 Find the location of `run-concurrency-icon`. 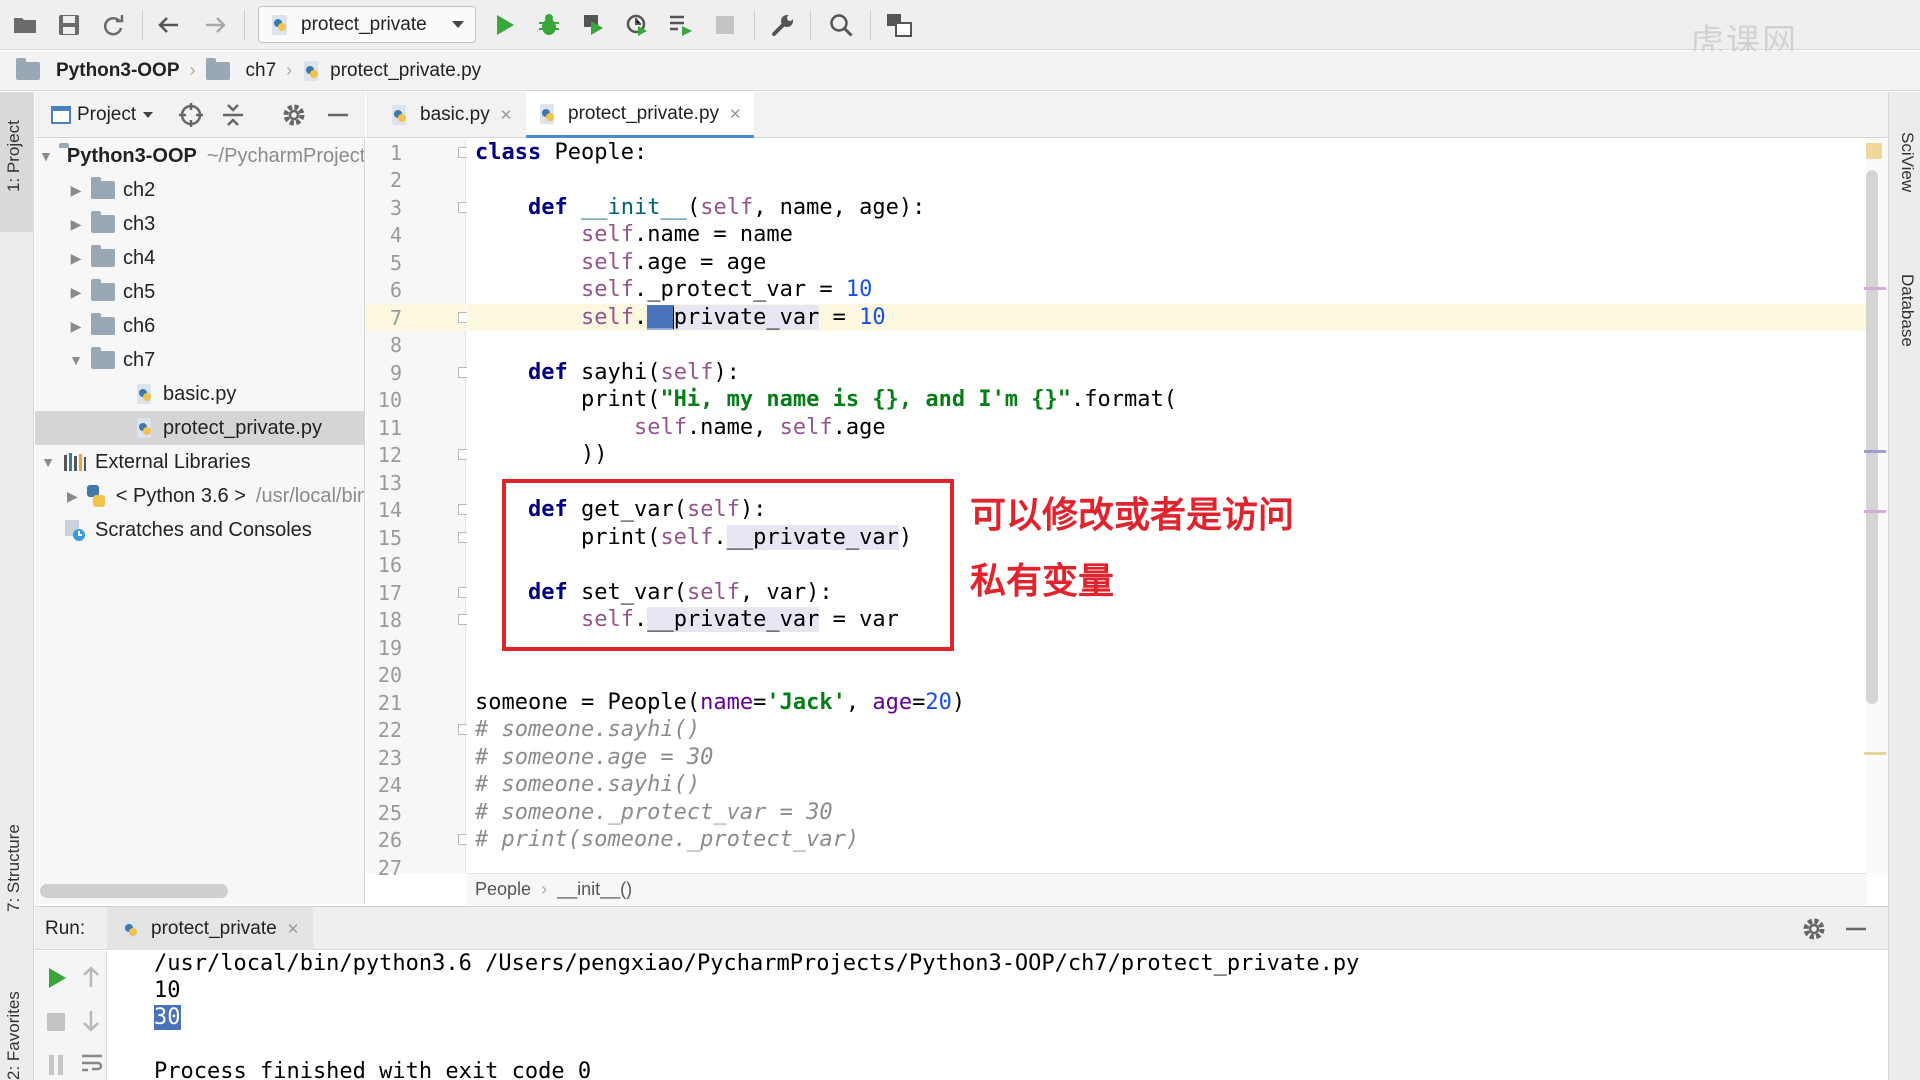

run-concurrency-icon is located at coordinates (681, 25).